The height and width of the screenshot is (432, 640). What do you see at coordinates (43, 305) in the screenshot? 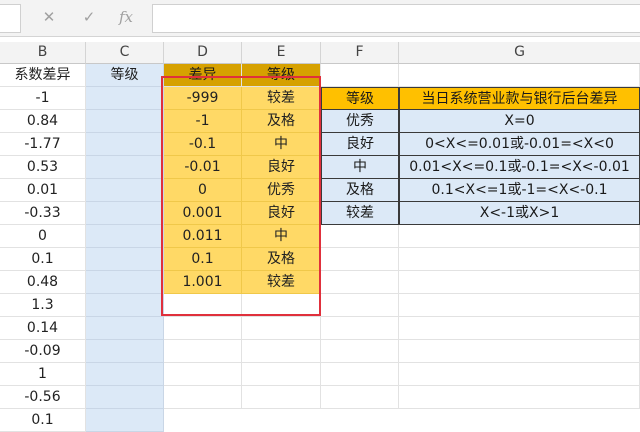
I see `cell-b: 1.3` at bounding box center [43, 305].